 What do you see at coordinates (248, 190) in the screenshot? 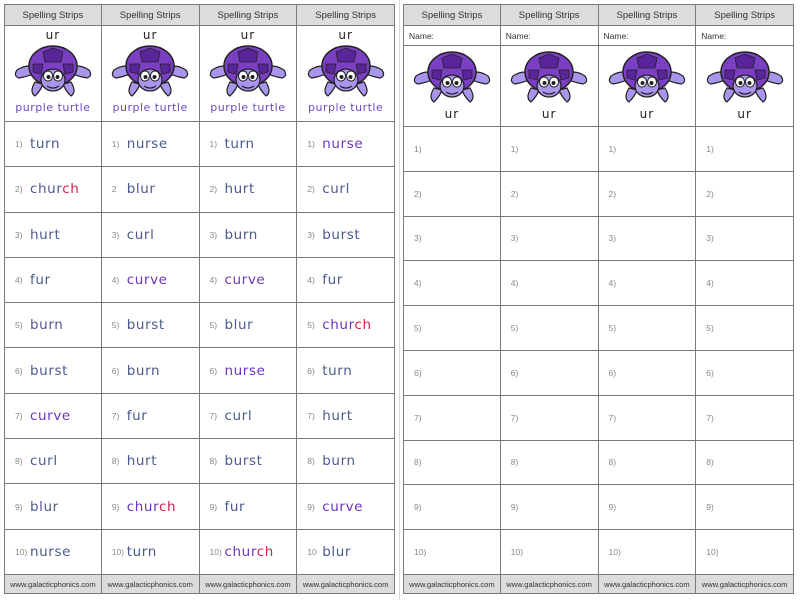
I see `word-row: 2) hurt` at bounding box center [248, 190].